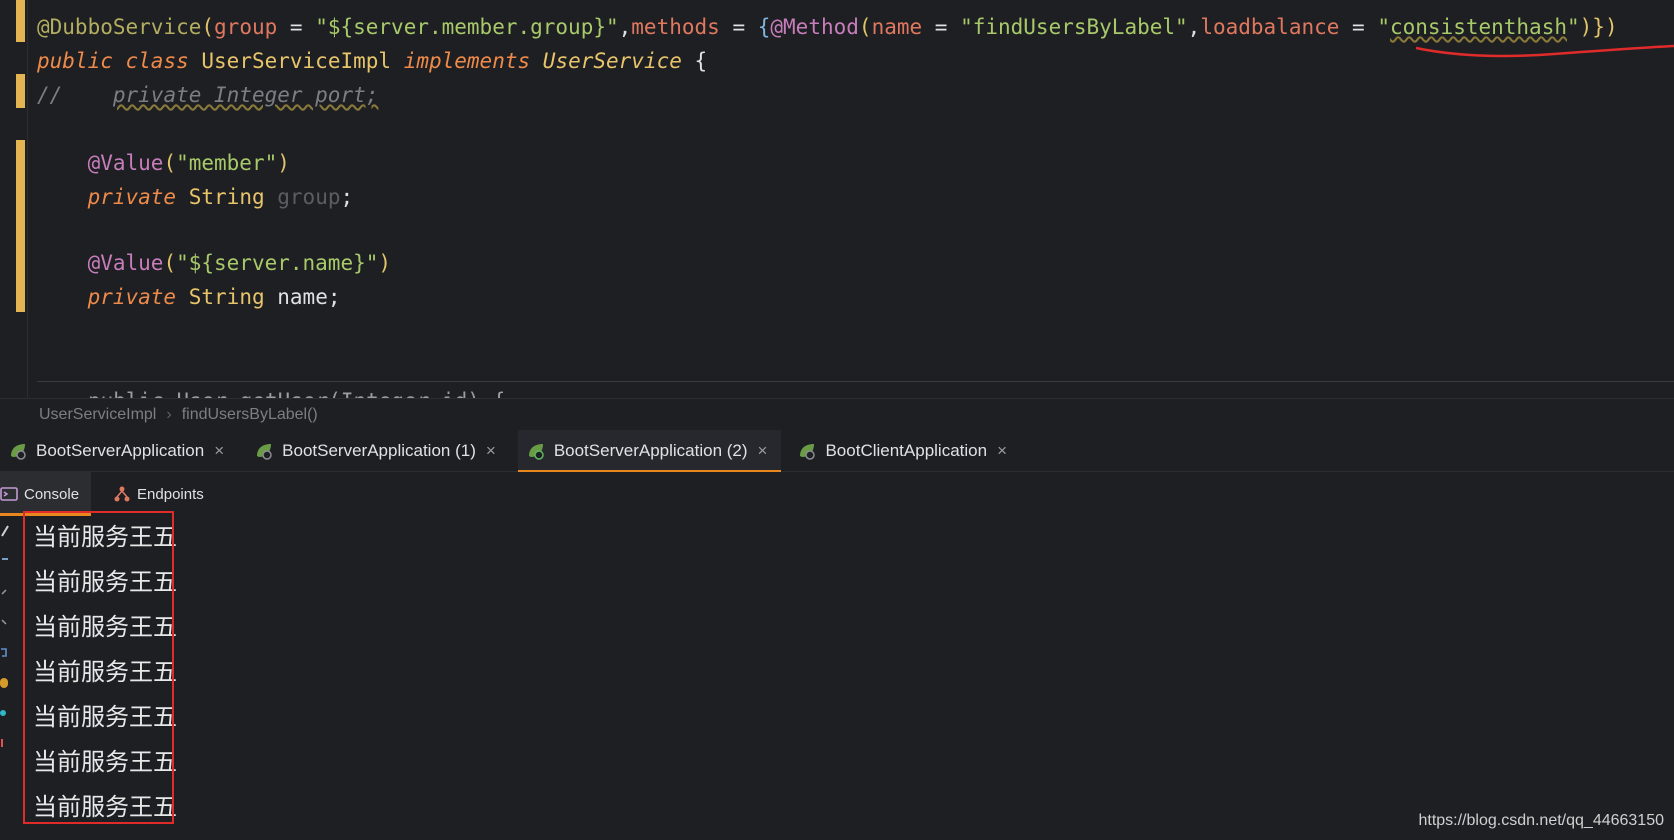 The image size is (1674, 840). Describe the element at coordinates (1541, 820) in the screenshot. I see `watermark: https://blog.csdn.net/qq_44663150` at that location.